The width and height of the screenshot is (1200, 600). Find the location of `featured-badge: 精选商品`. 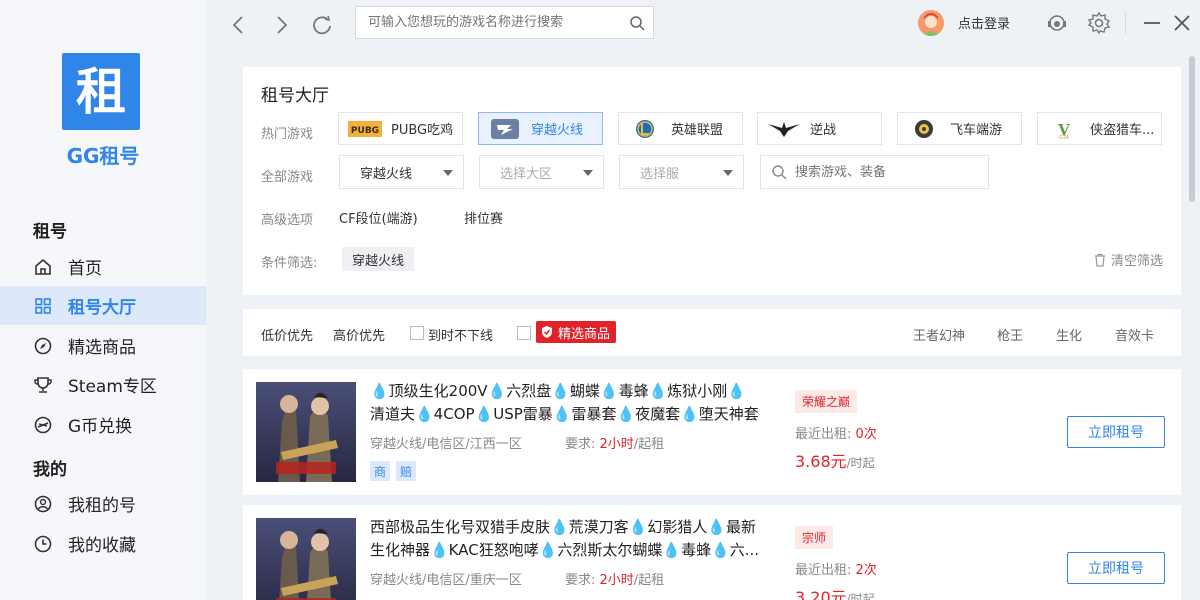

featured-badge: 精选商品 is located at coordinates (576, 332).